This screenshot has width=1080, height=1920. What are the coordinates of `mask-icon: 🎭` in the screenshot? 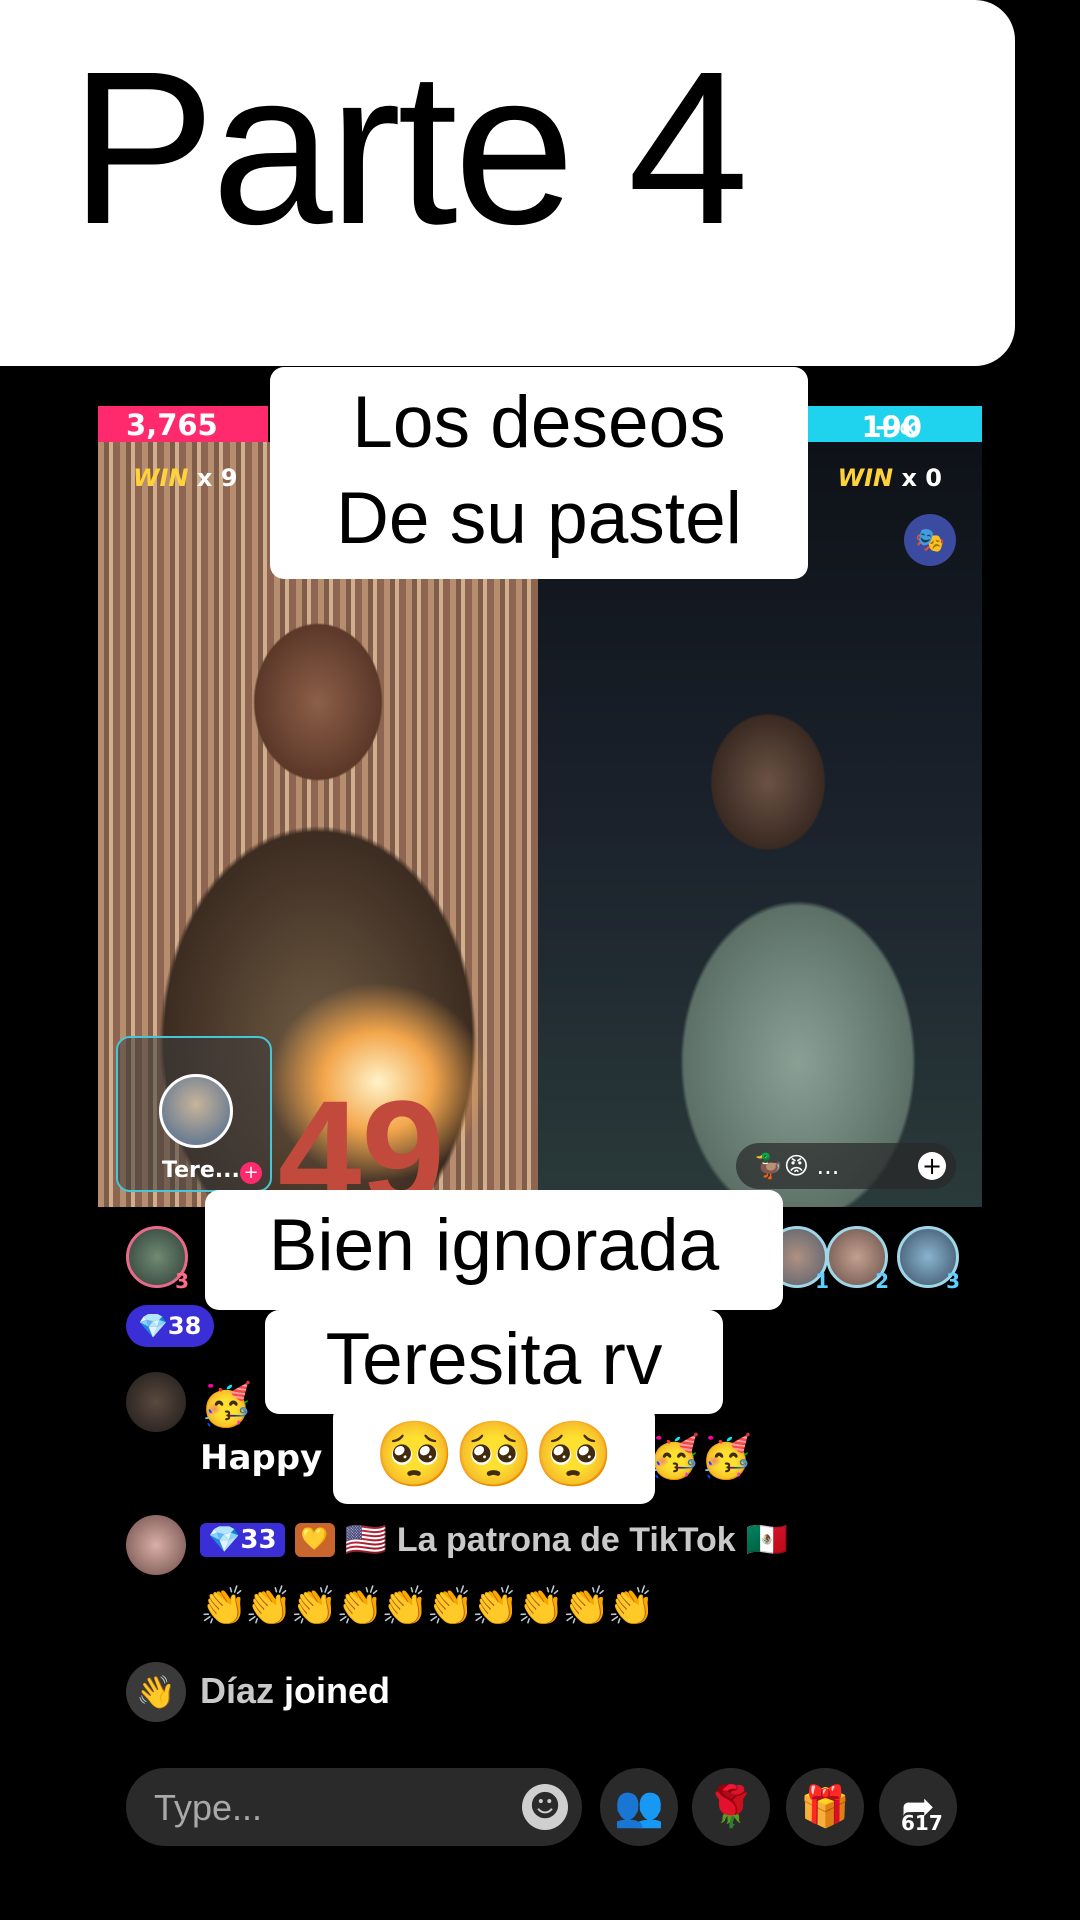 It's located at (930, 540).